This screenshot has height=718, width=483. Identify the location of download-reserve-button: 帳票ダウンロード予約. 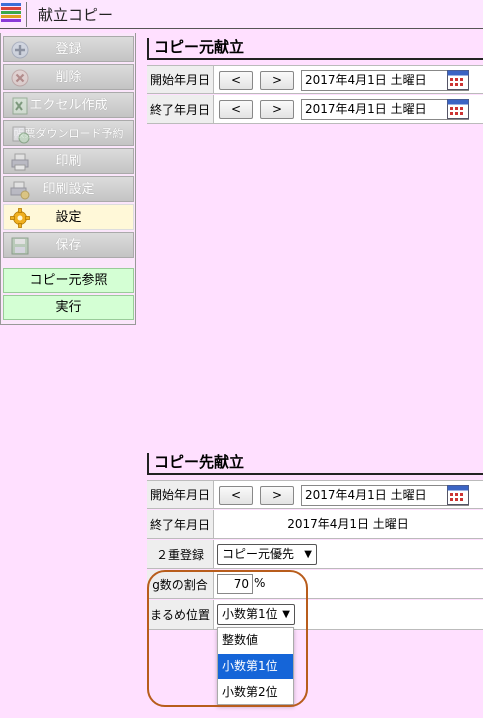
(68, 133).